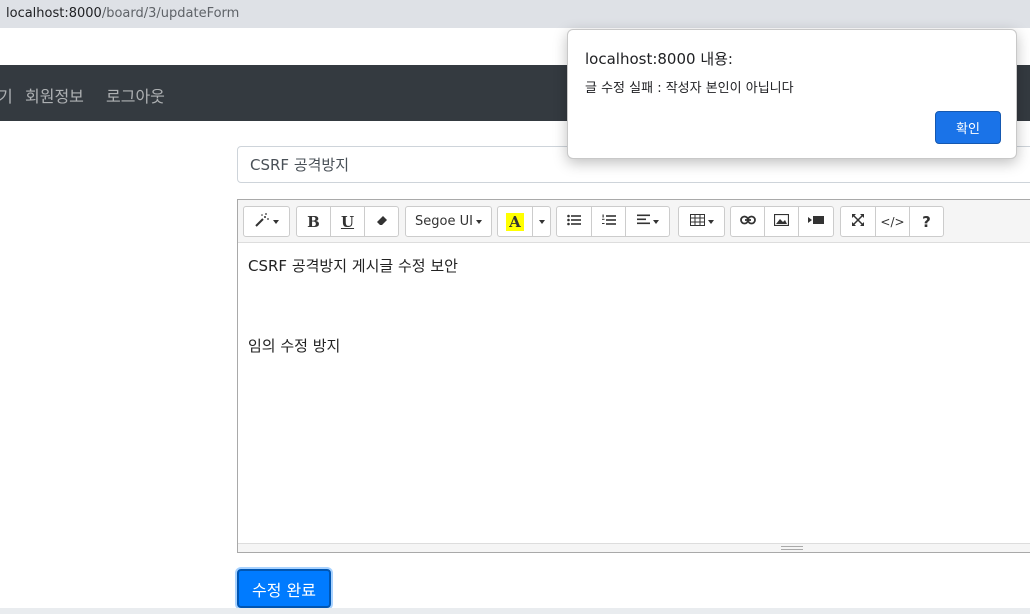 This screenshot has width=1030, height=614. Describe the element at coordinates (54, 13) in the screenshot. I see `url-host: localhost:8000` at that location.